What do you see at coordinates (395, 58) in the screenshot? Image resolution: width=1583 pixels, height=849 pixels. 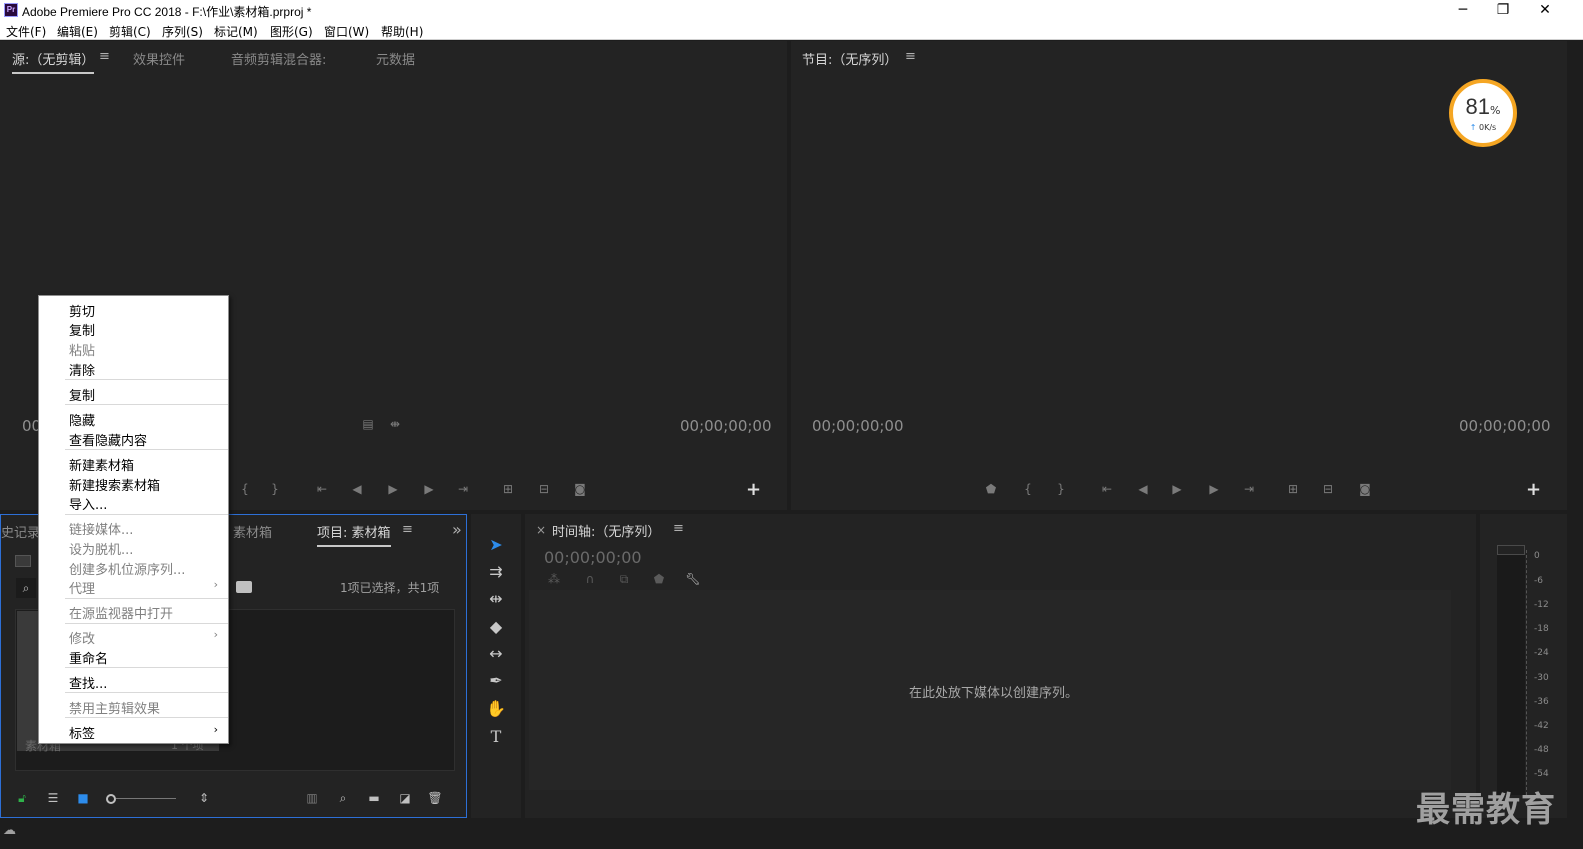 I see `tab-metadata: 元数据` at bounding box center [395, 58].